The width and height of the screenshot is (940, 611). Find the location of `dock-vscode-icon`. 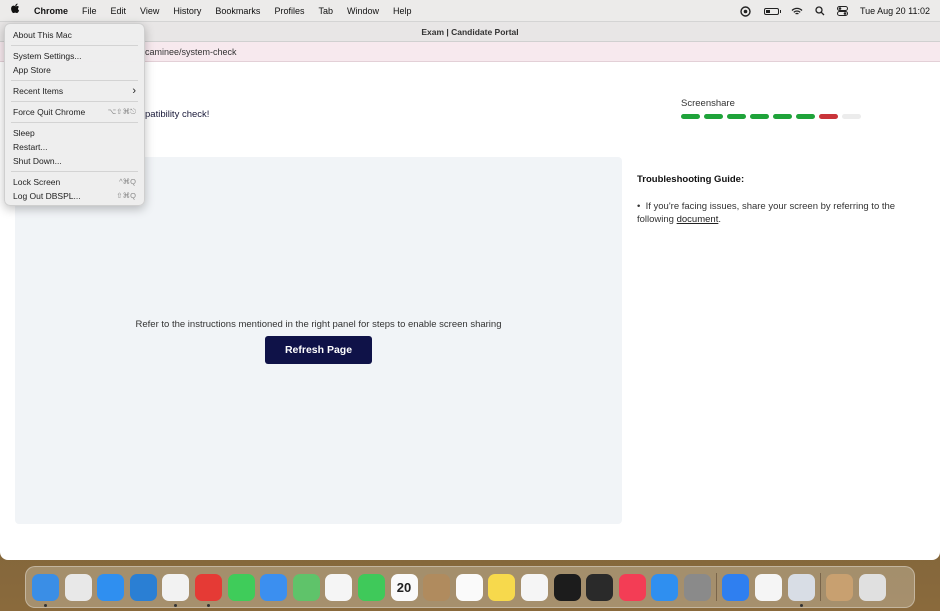

dock-vscode-icon is located at coordinates (143, 587).